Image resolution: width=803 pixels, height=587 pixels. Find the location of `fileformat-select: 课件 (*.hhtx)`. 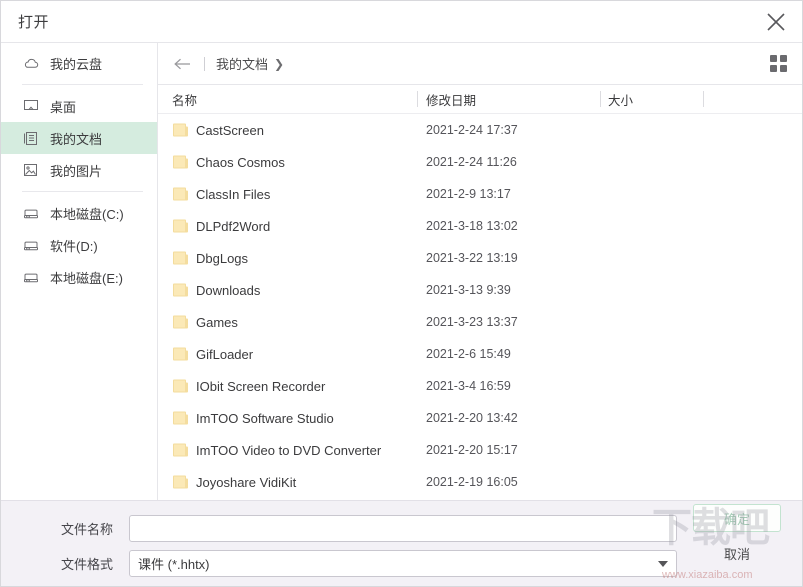

fileformat-select: 课件 (*.hhtx) is located at coordinates (403, 563).